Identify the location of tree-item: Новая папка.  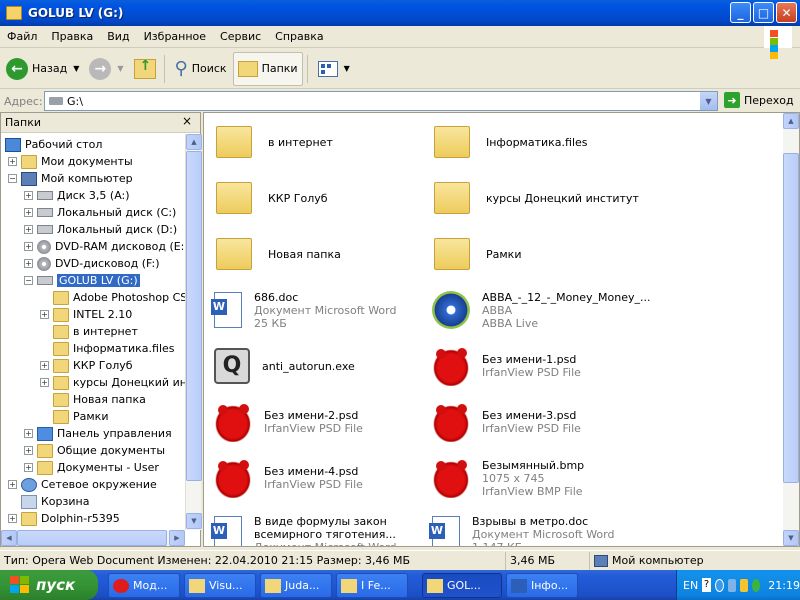
(99, 399).